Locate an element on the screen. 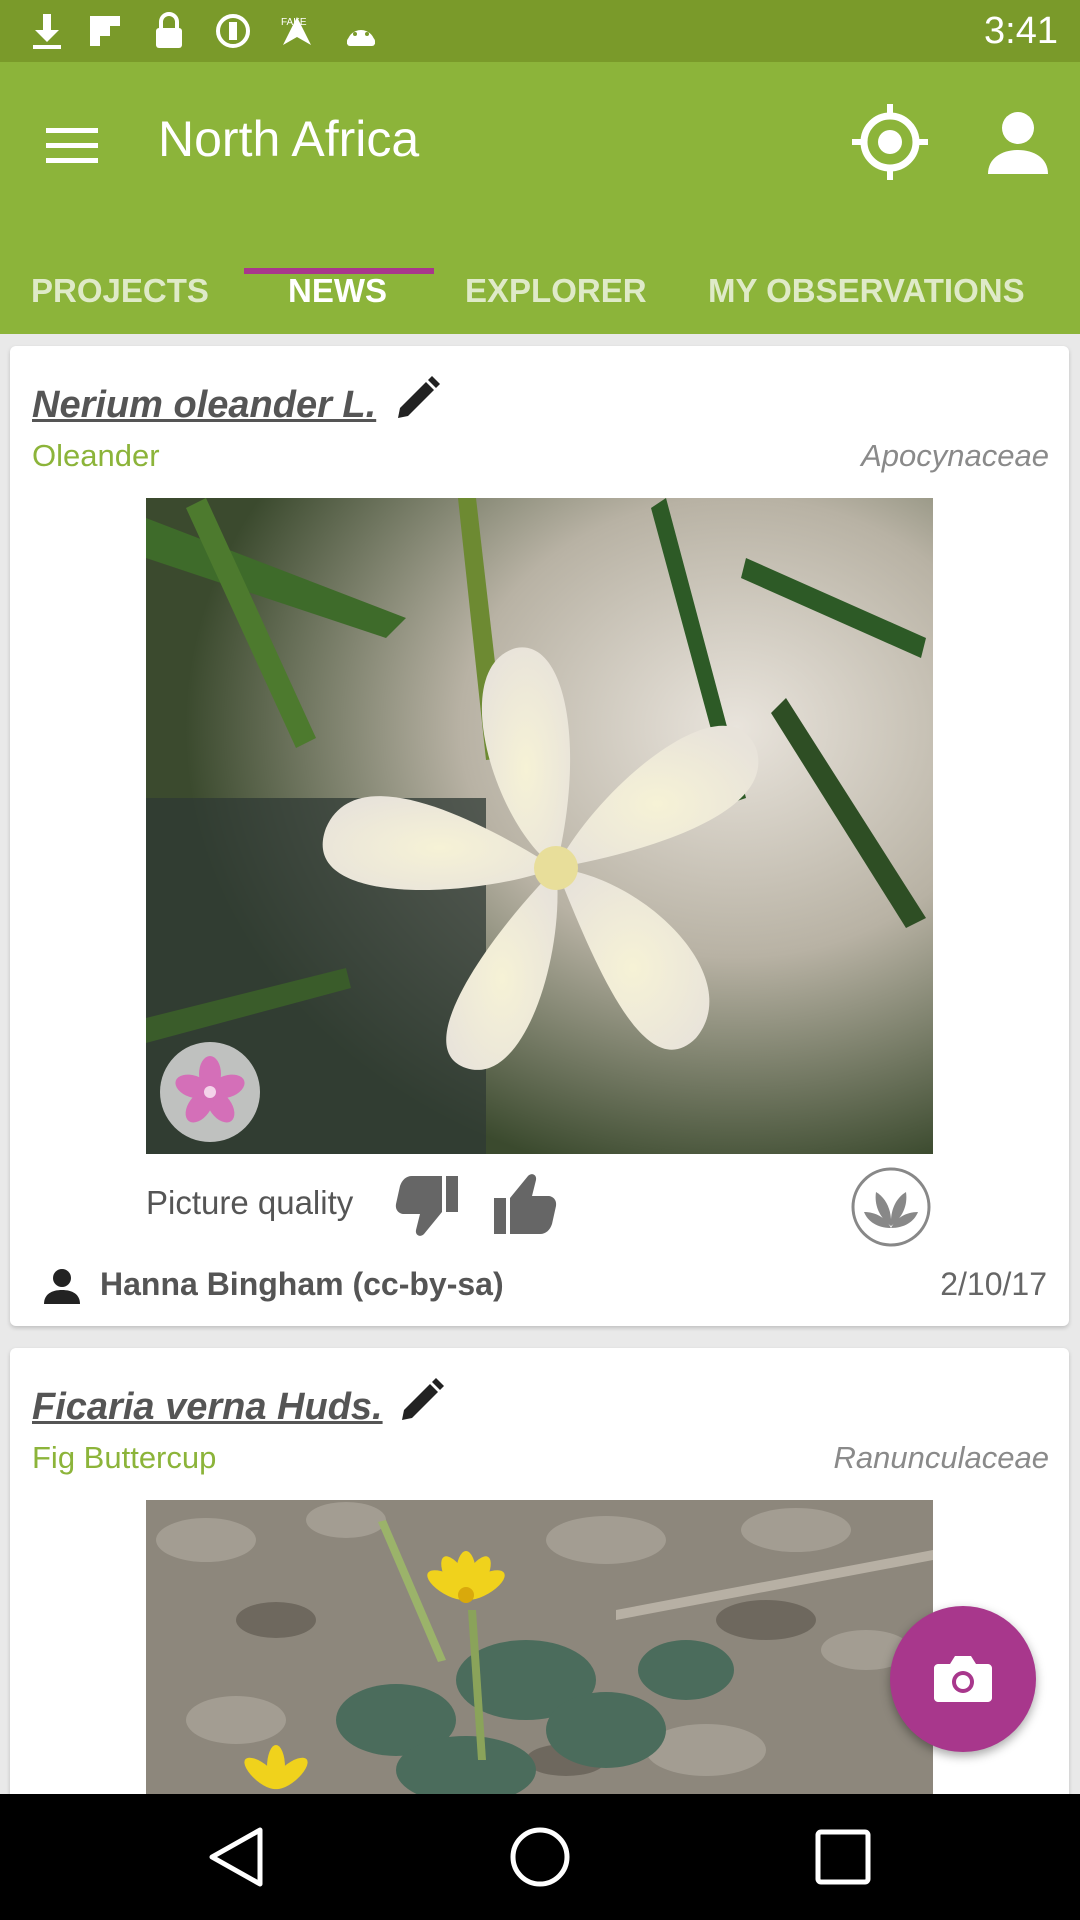 The width and height of the screenshot is (1080, 1920). family-name: Apocynaceae is located at coordinates (955, 455).